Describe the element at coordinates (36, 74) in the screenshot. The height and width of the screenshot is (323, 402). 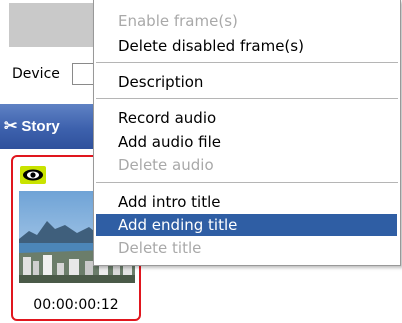
I see `device-label: Device` at that location.